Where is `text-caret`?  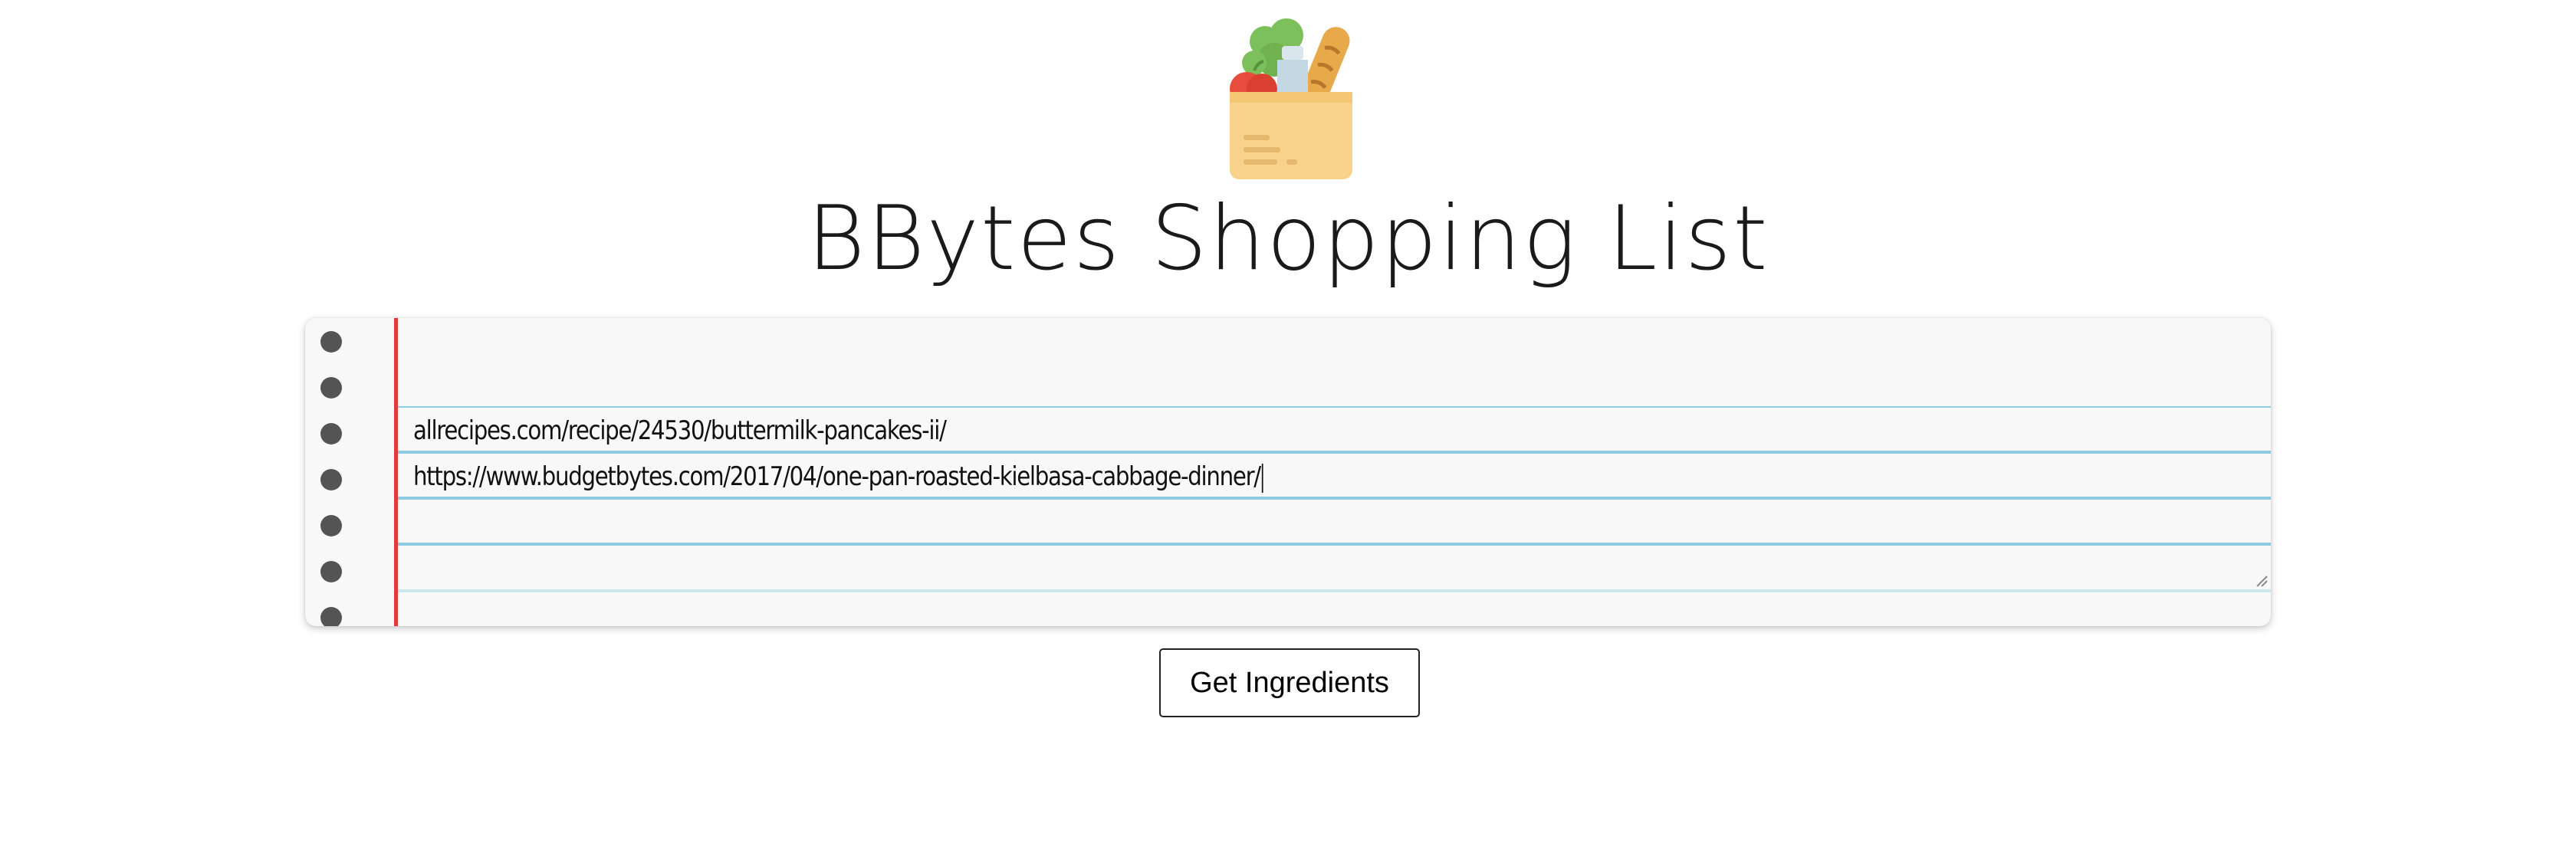
text-caret is located at coordinates (1262, 478).